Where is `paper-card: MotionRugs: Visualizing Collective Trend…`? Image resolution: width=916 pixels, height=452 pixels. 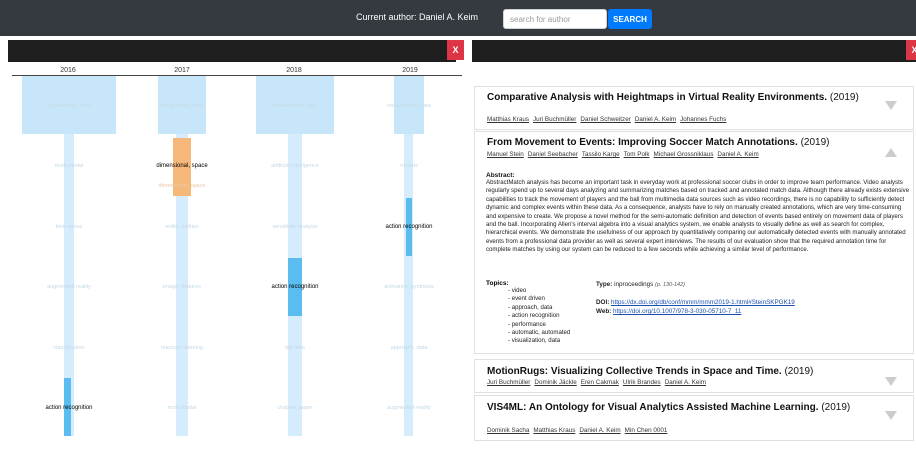 paper-card: MotionRugs: Visualizing Collective Trend… is located at coordinates (694, 376).